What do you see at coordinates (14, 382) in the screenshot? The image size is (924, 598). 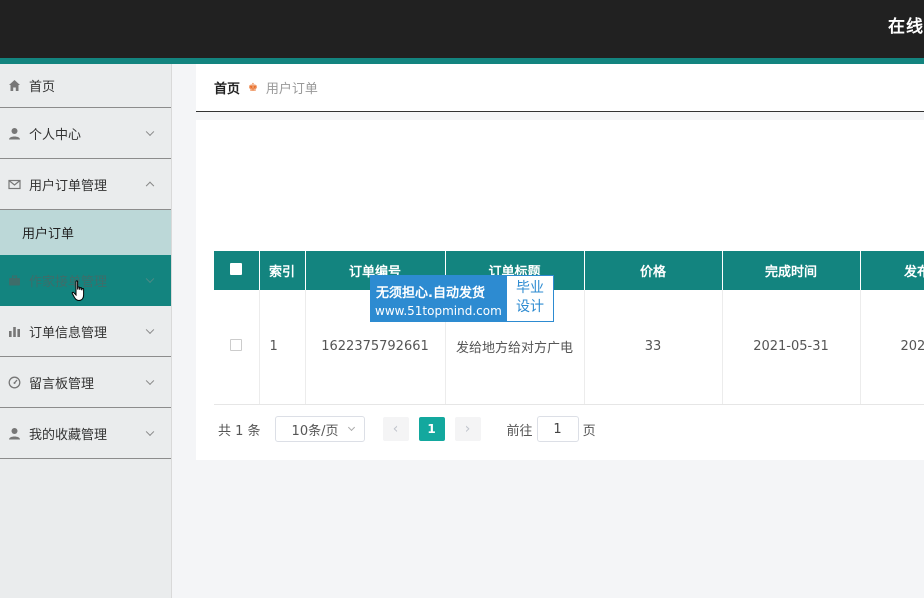 I see `gauge-icon` at bounding box center [14, 382].